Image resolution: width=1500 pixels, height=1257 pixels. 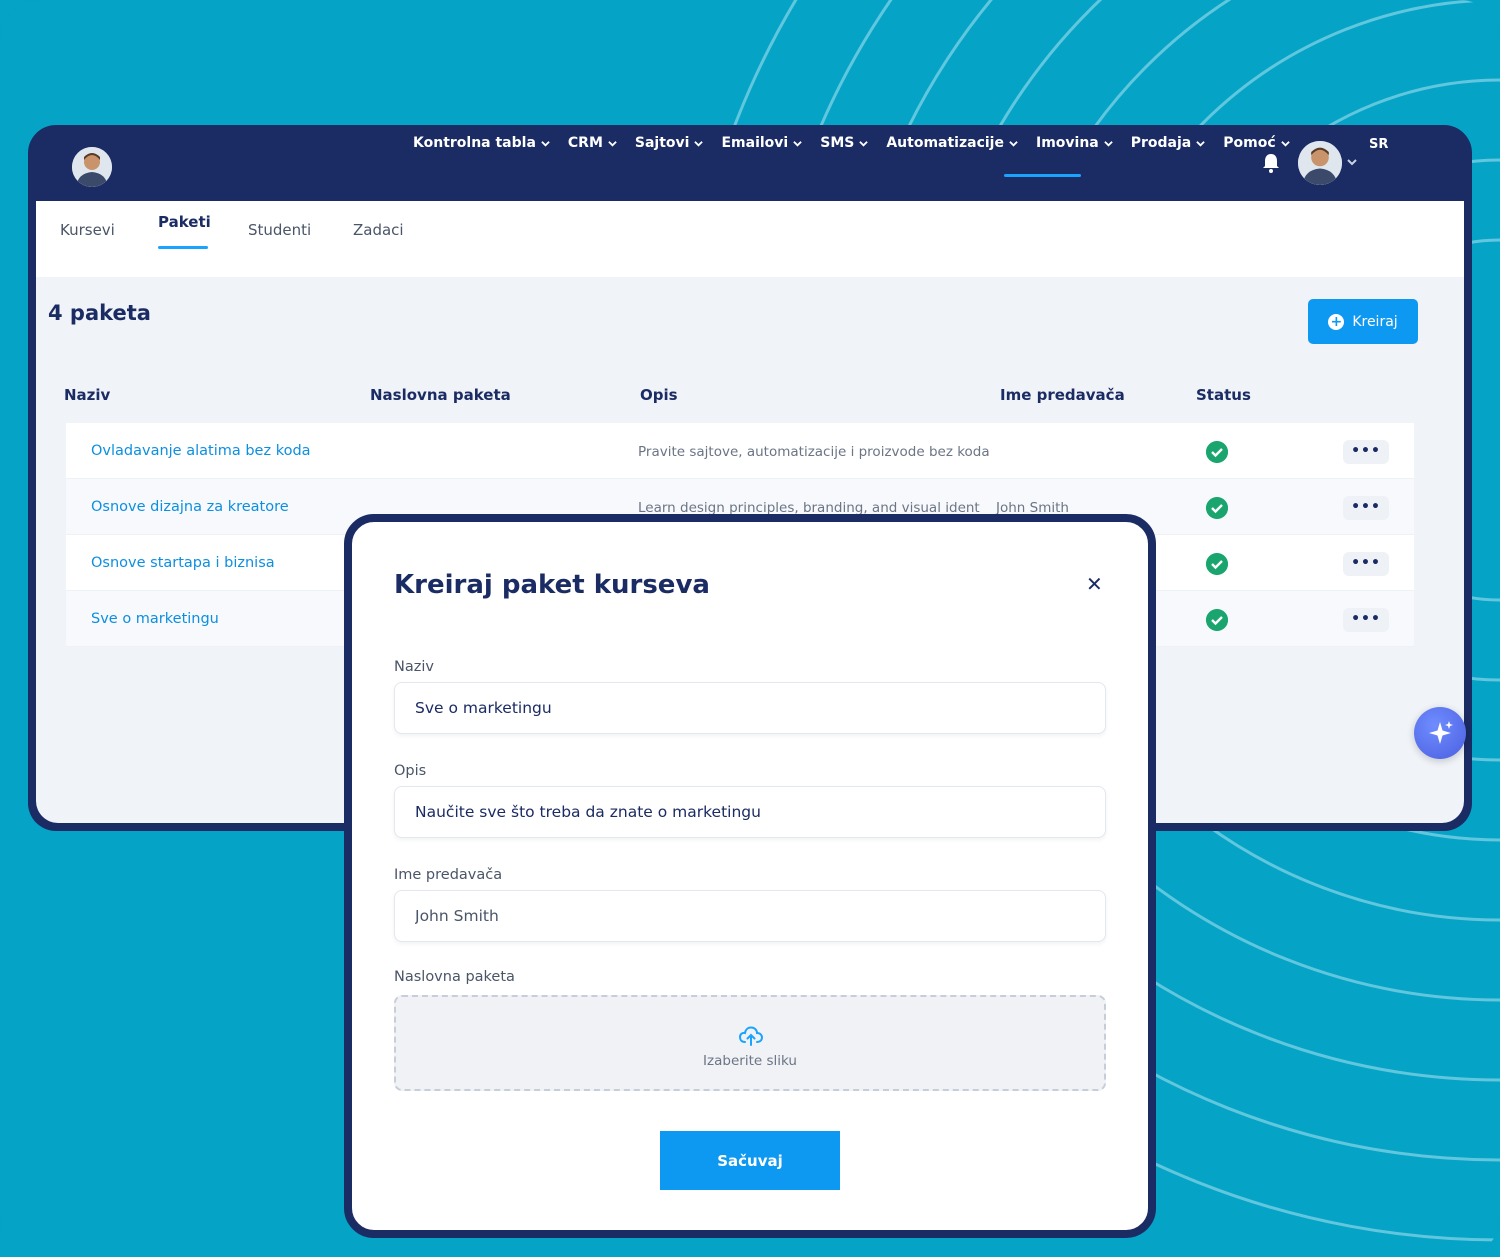 I want to click on nav-item-imovina: Imovina, so click(x=1074, y=143).